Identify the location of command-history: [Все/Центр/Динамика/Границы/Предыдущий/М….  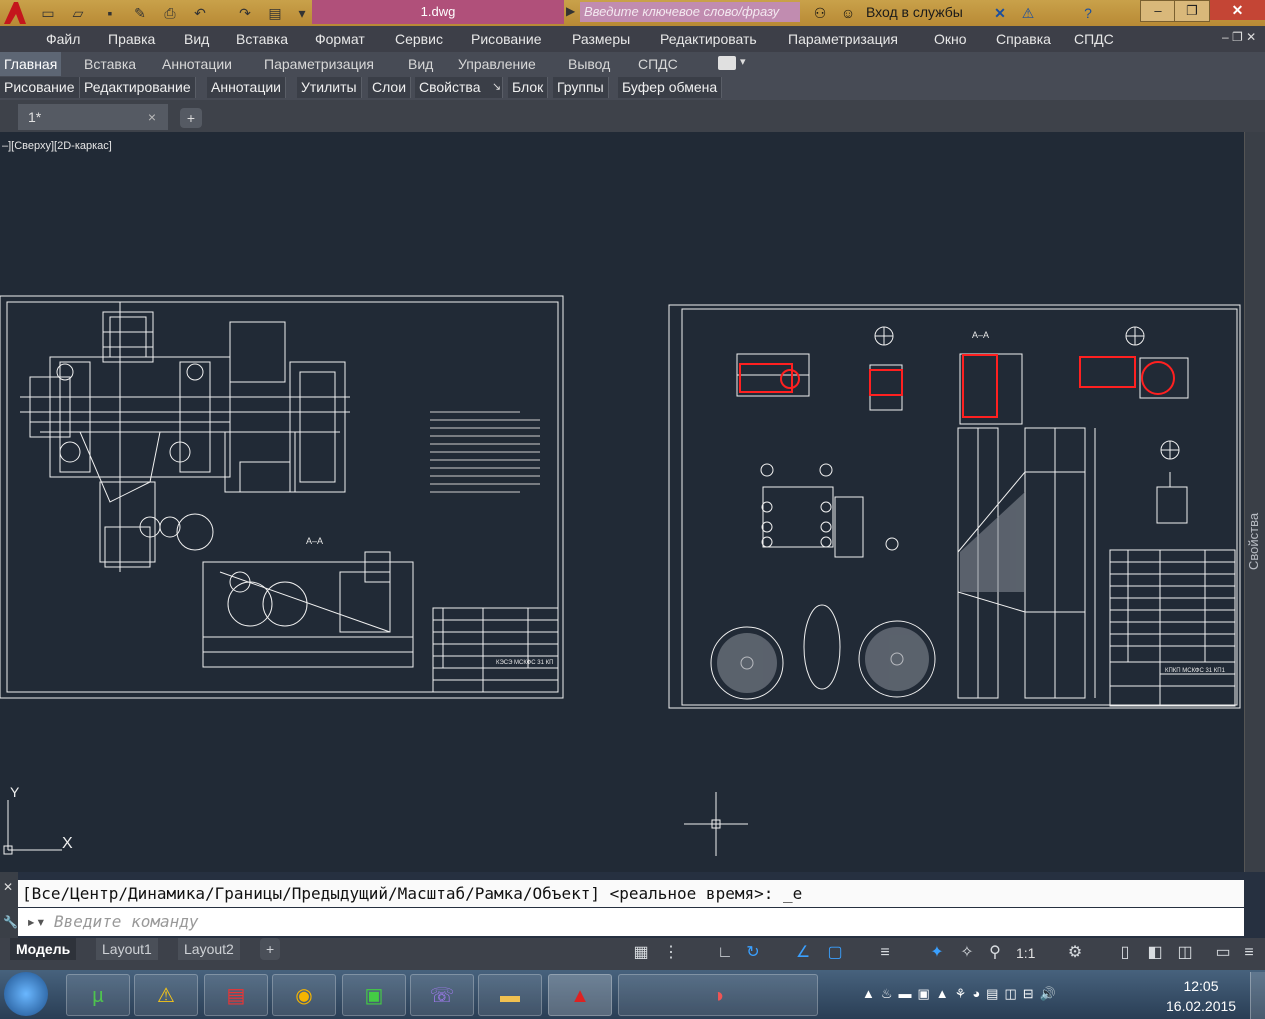
(631, 893).